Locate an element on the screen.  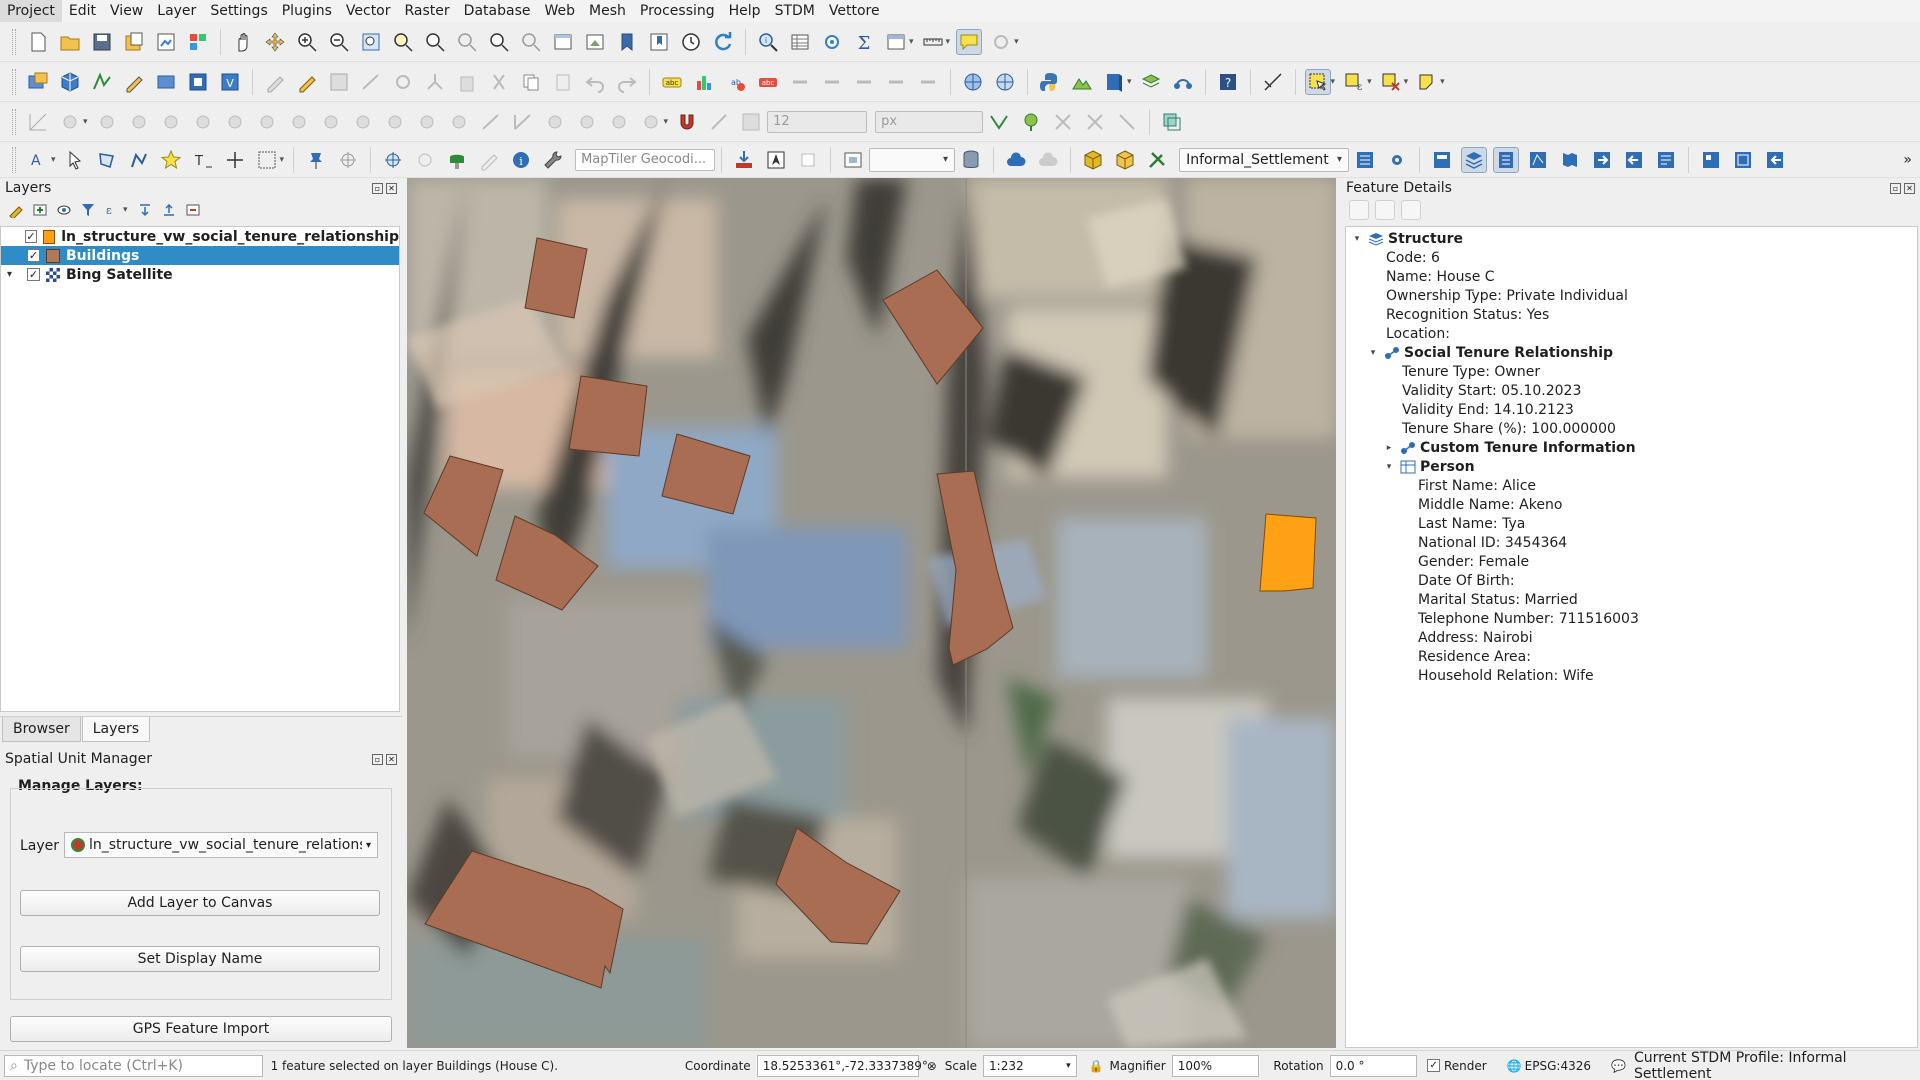
cloud-icon is located at coordinates (1016, 160).